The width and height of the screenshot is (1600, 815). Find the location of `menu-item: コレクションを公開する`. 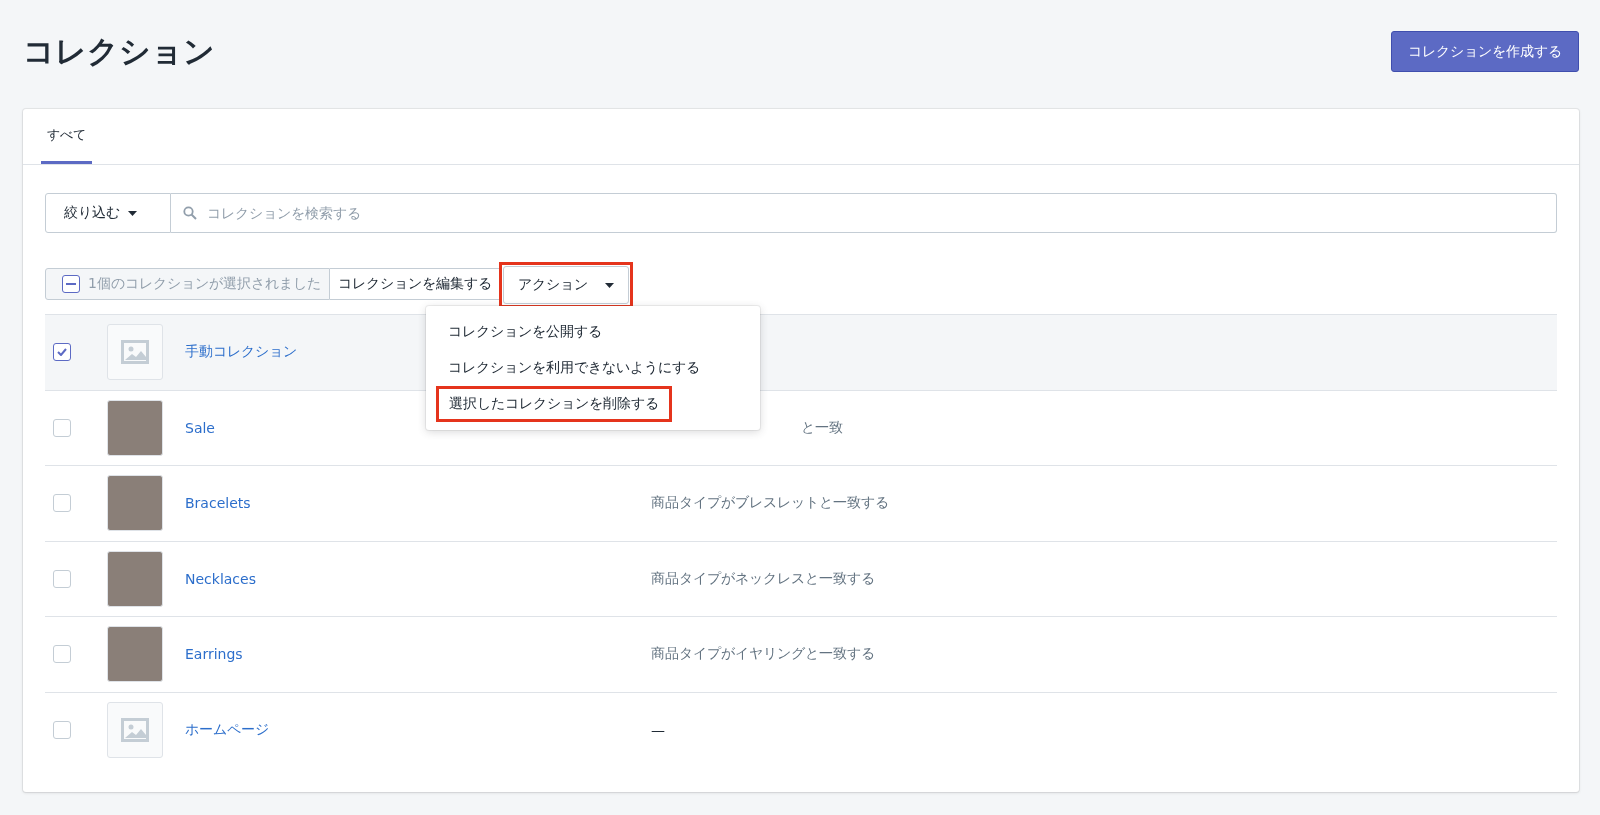

menu-item: コレクションを公開する is located at coordinates (593, 332).